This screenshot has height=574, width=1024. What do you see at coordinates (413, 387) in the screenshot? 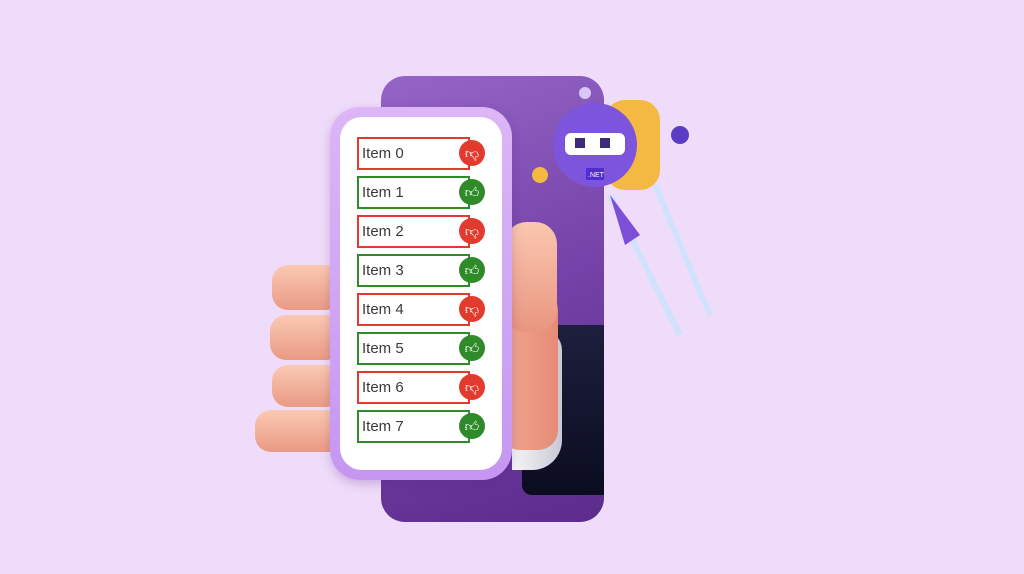
I see `list-item: Item 6` at bounding box center [413, 387].